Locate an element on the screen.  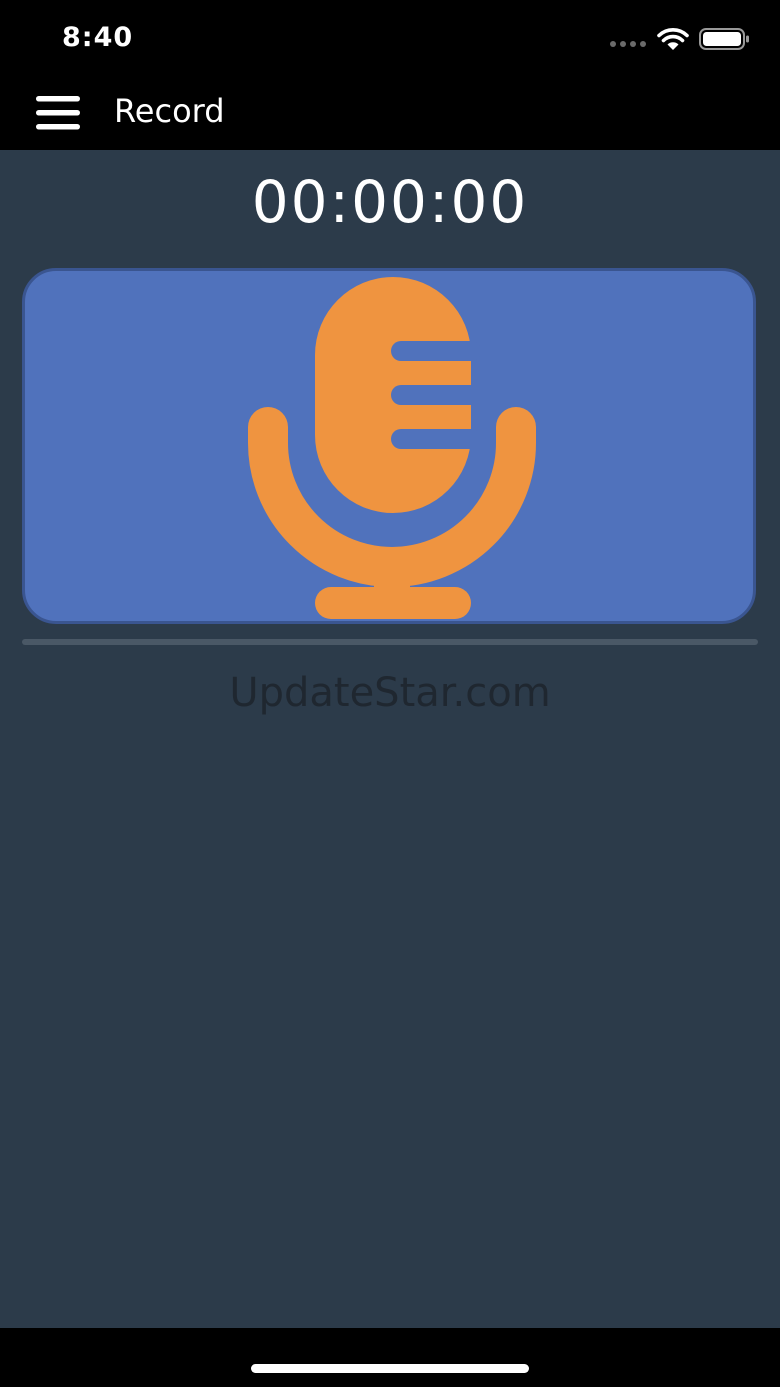
recording-progress-track is located at coordinates (390, 642).